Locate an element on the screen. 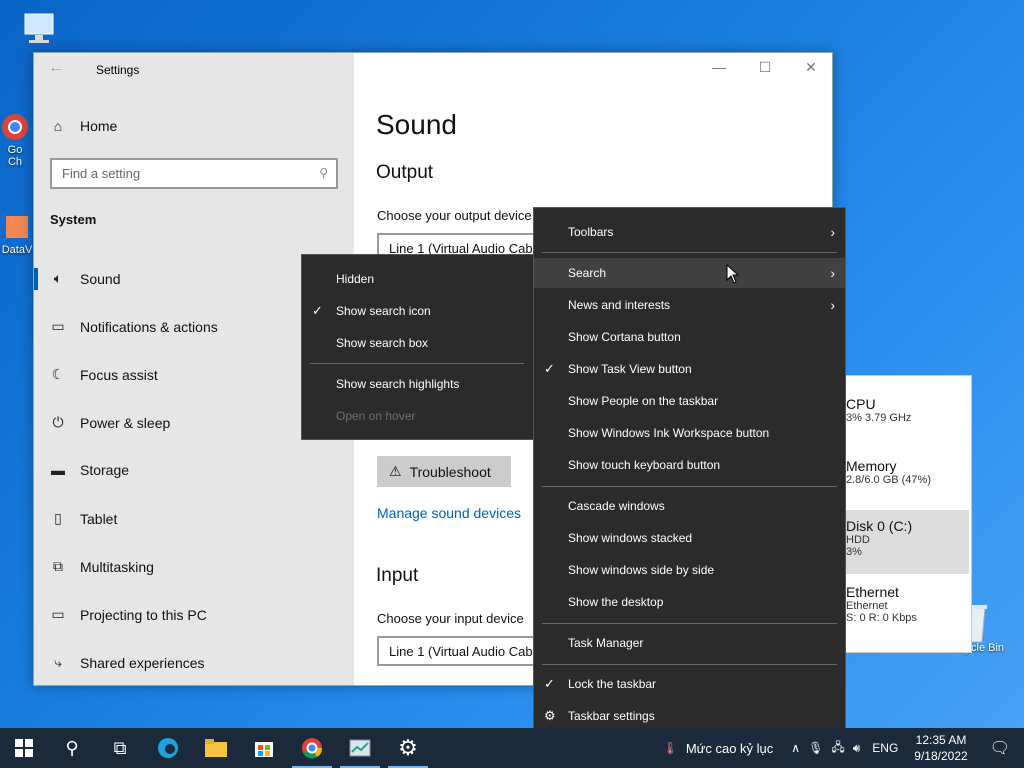 The width and height of the screenshot is (1024, 768). input-heading: Input is located at coordinates (397, 575).